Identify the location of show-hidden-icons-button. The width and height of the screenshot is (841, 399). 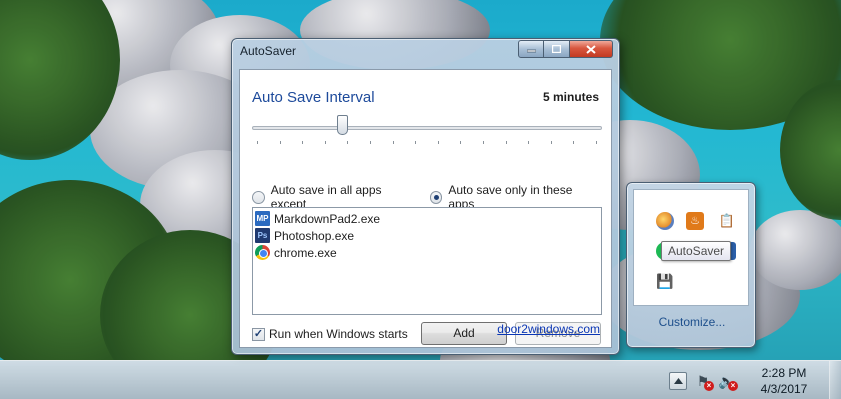
(678, 380).